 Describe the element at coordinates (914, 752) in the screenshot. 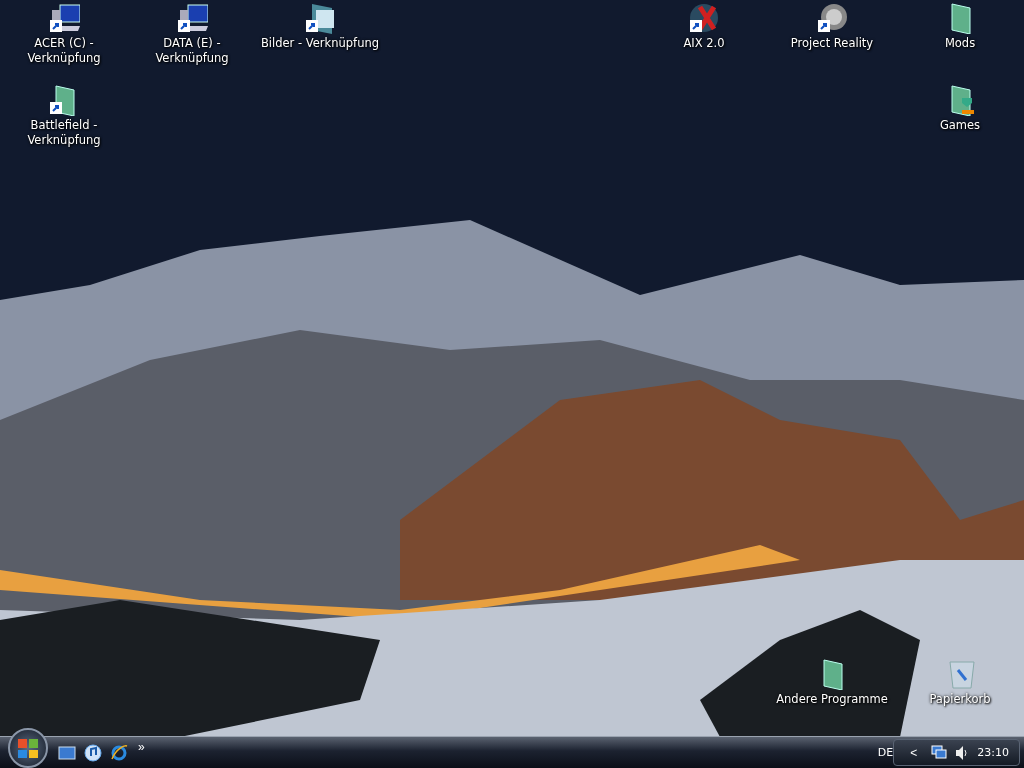

I see `show-hidden-icons-button: <` at that location.